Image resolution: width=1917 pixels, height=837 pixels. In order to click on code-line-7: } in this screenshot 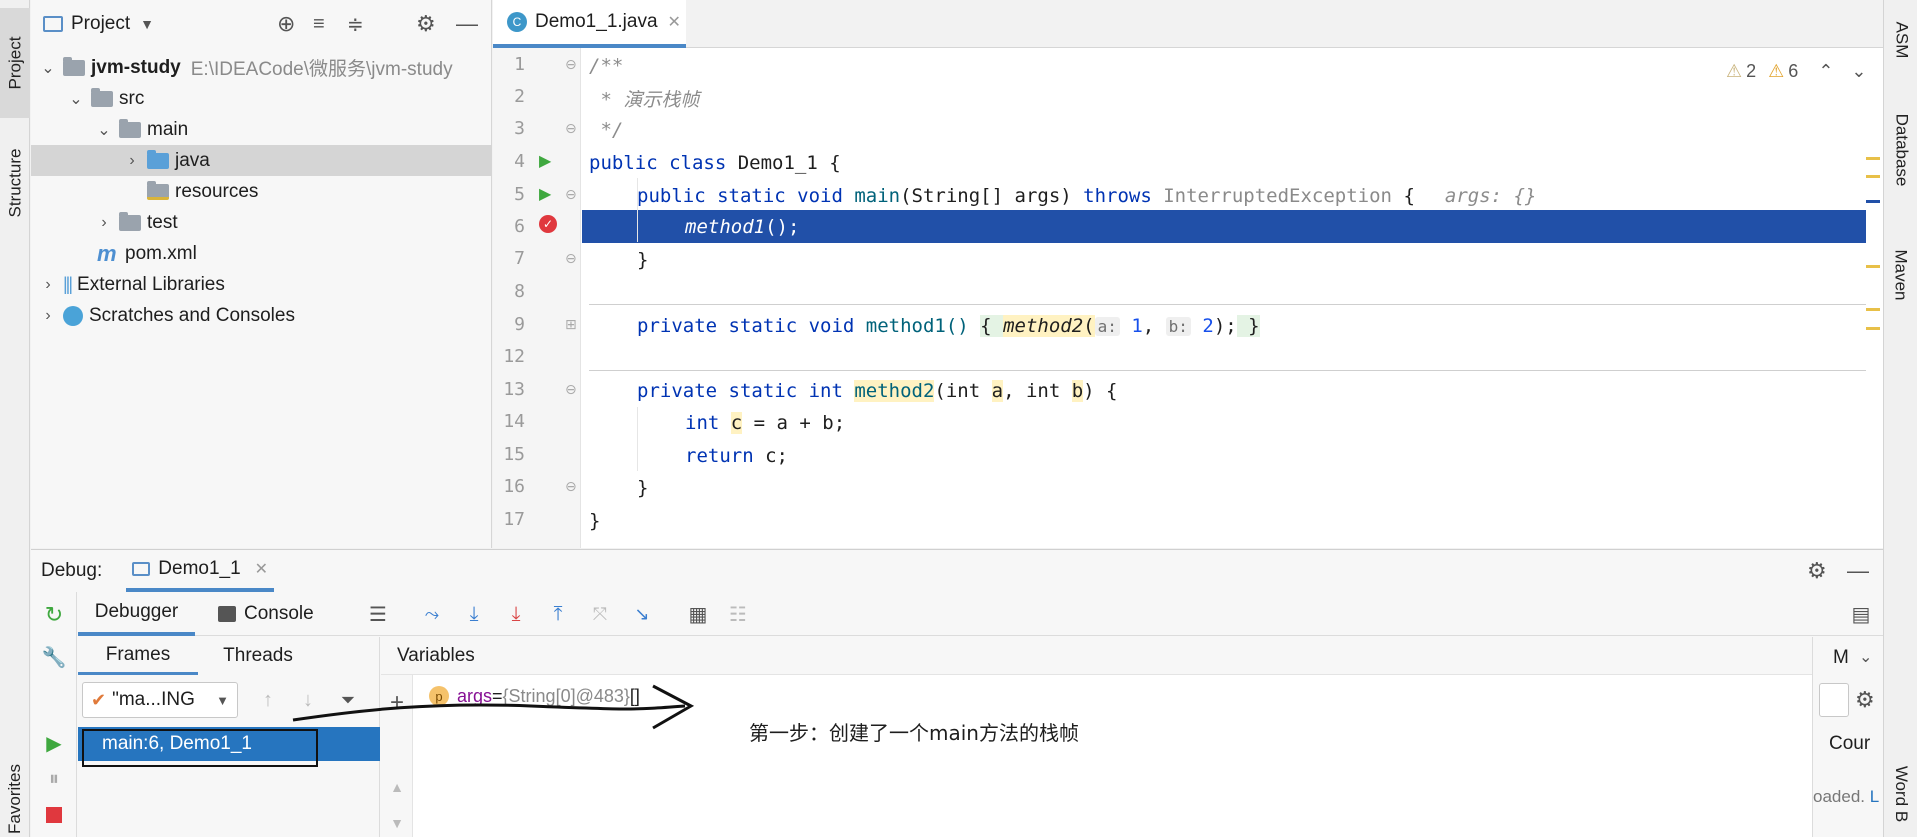, I will do `click(642, 260)`.